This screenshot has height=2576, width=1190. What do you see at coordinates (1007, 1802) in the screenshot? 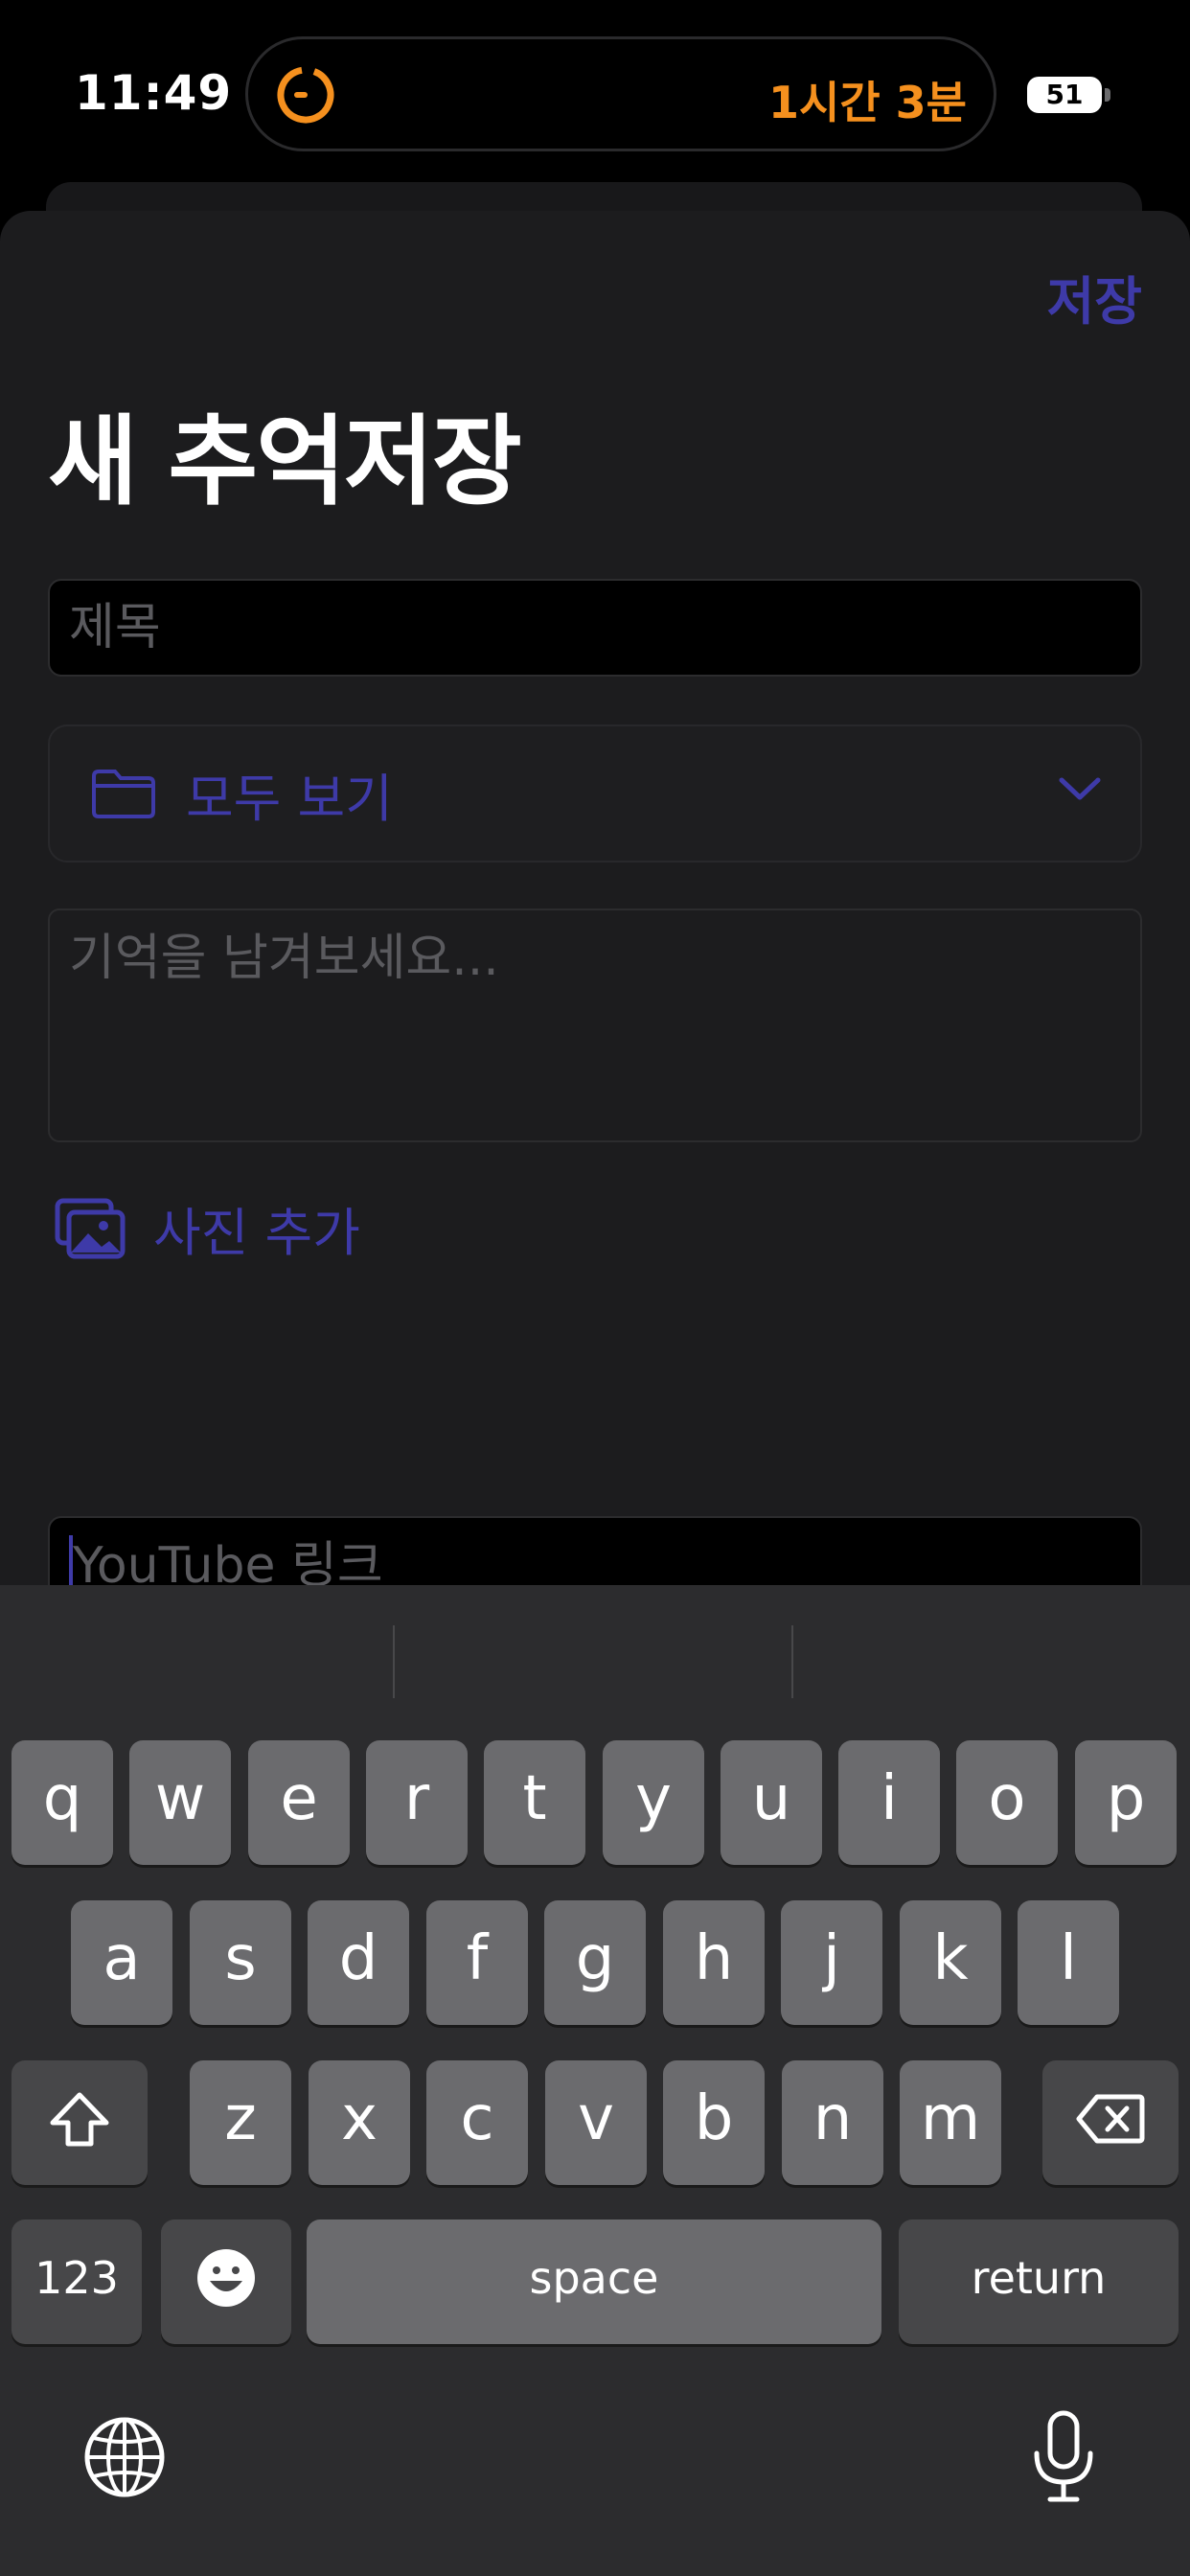
I see `key-o: o` at bounding box center [1007, 1802].